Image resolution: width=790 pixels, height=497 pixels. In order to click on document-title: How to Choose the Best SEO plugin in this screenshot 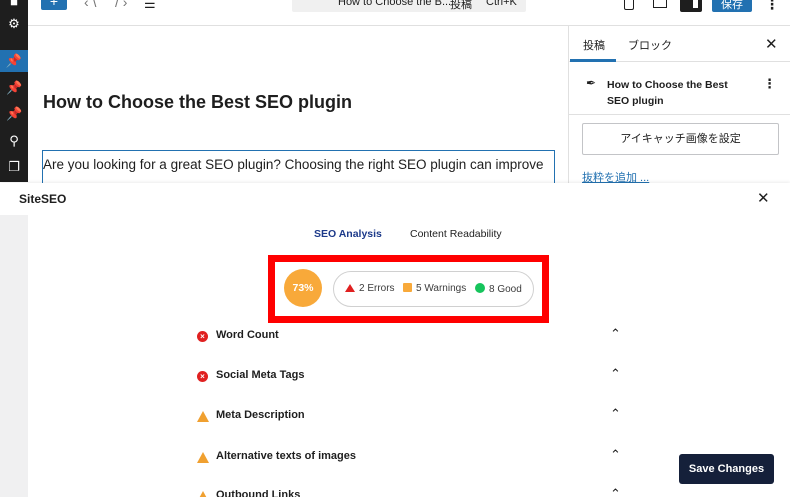, I will do `click(667, 93)`.